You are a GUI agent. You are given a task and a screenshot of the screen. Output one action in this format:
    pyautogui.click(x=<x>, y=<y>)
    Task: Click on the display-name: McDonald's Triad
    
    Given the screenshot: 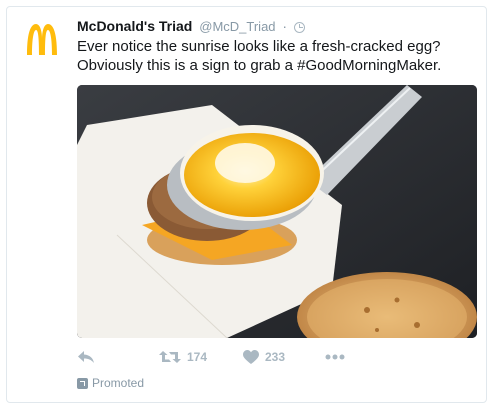 What is the action you would take?
    pyautogui.click(x=134, y=26)
    